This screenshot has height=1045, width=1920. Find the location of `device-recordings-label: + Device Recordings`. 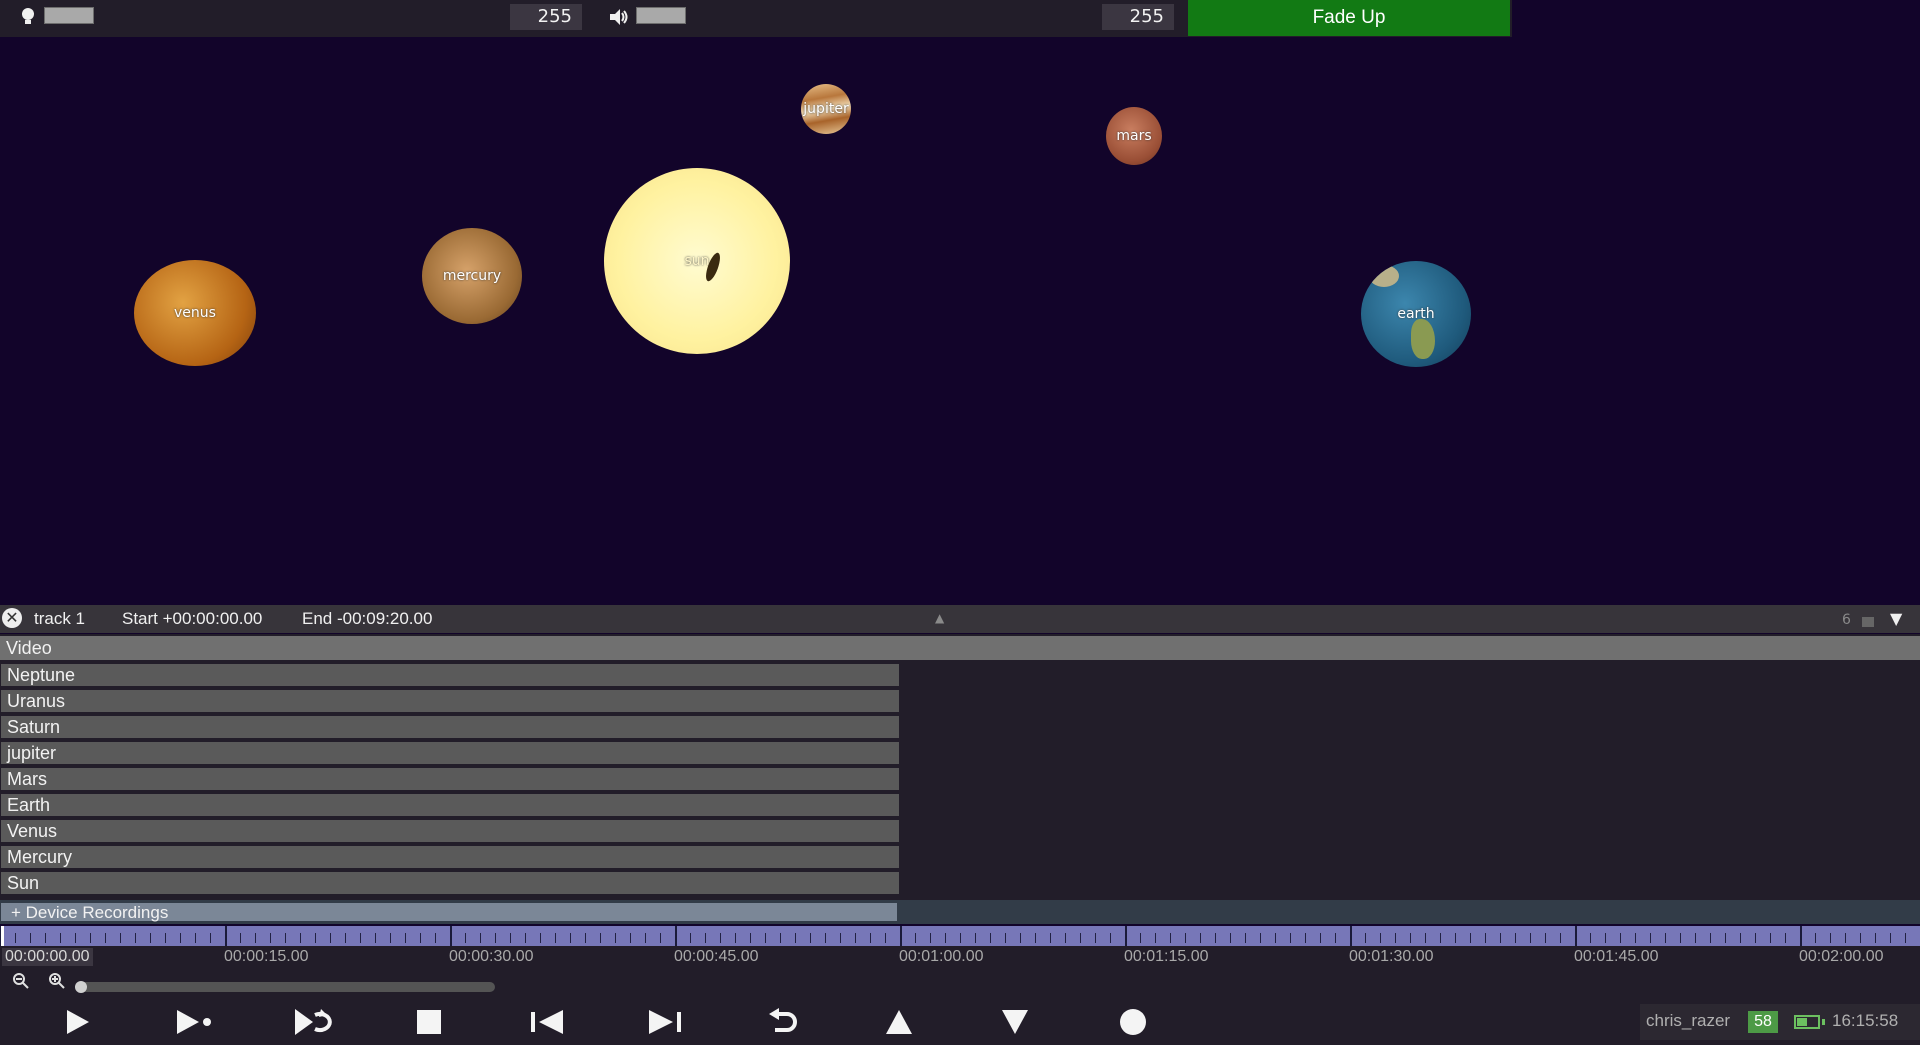

device-recordings-label: + Device Recordings is located at coordinates (90, 912).